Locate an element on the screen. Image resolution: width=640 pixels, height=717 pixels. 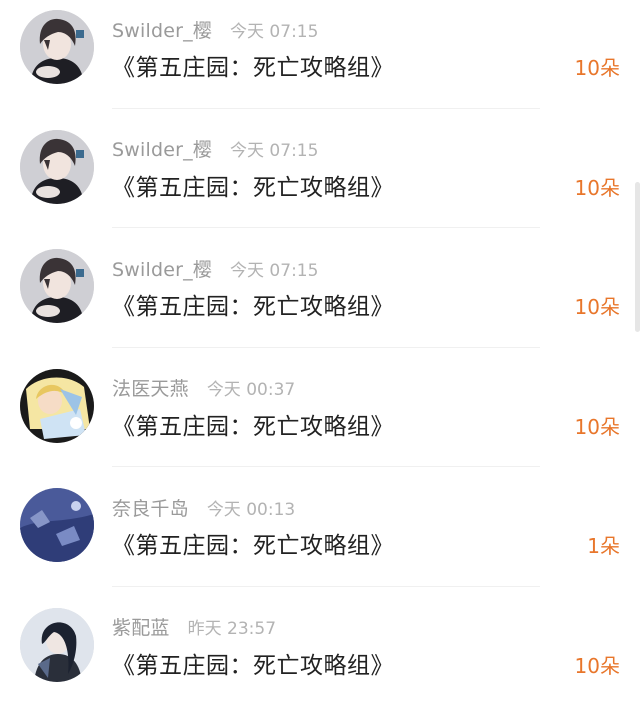
scrollbar is located at coordinates (637, 257).